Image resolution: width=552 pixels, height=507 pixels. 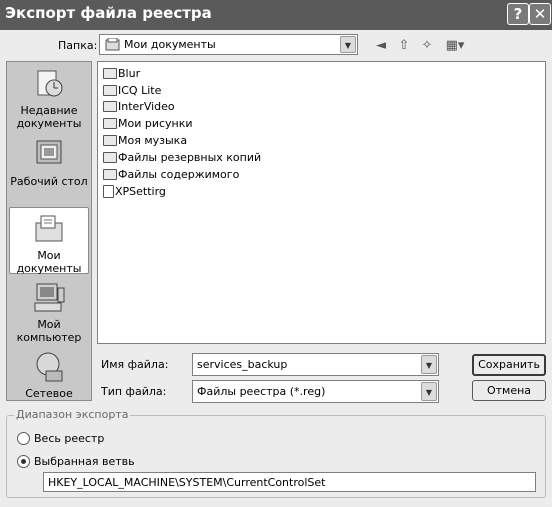 What do you see at coordinates (381, 46) in the screenshot?
I see `back-icon: ◄` at bounding box center [381, 46].